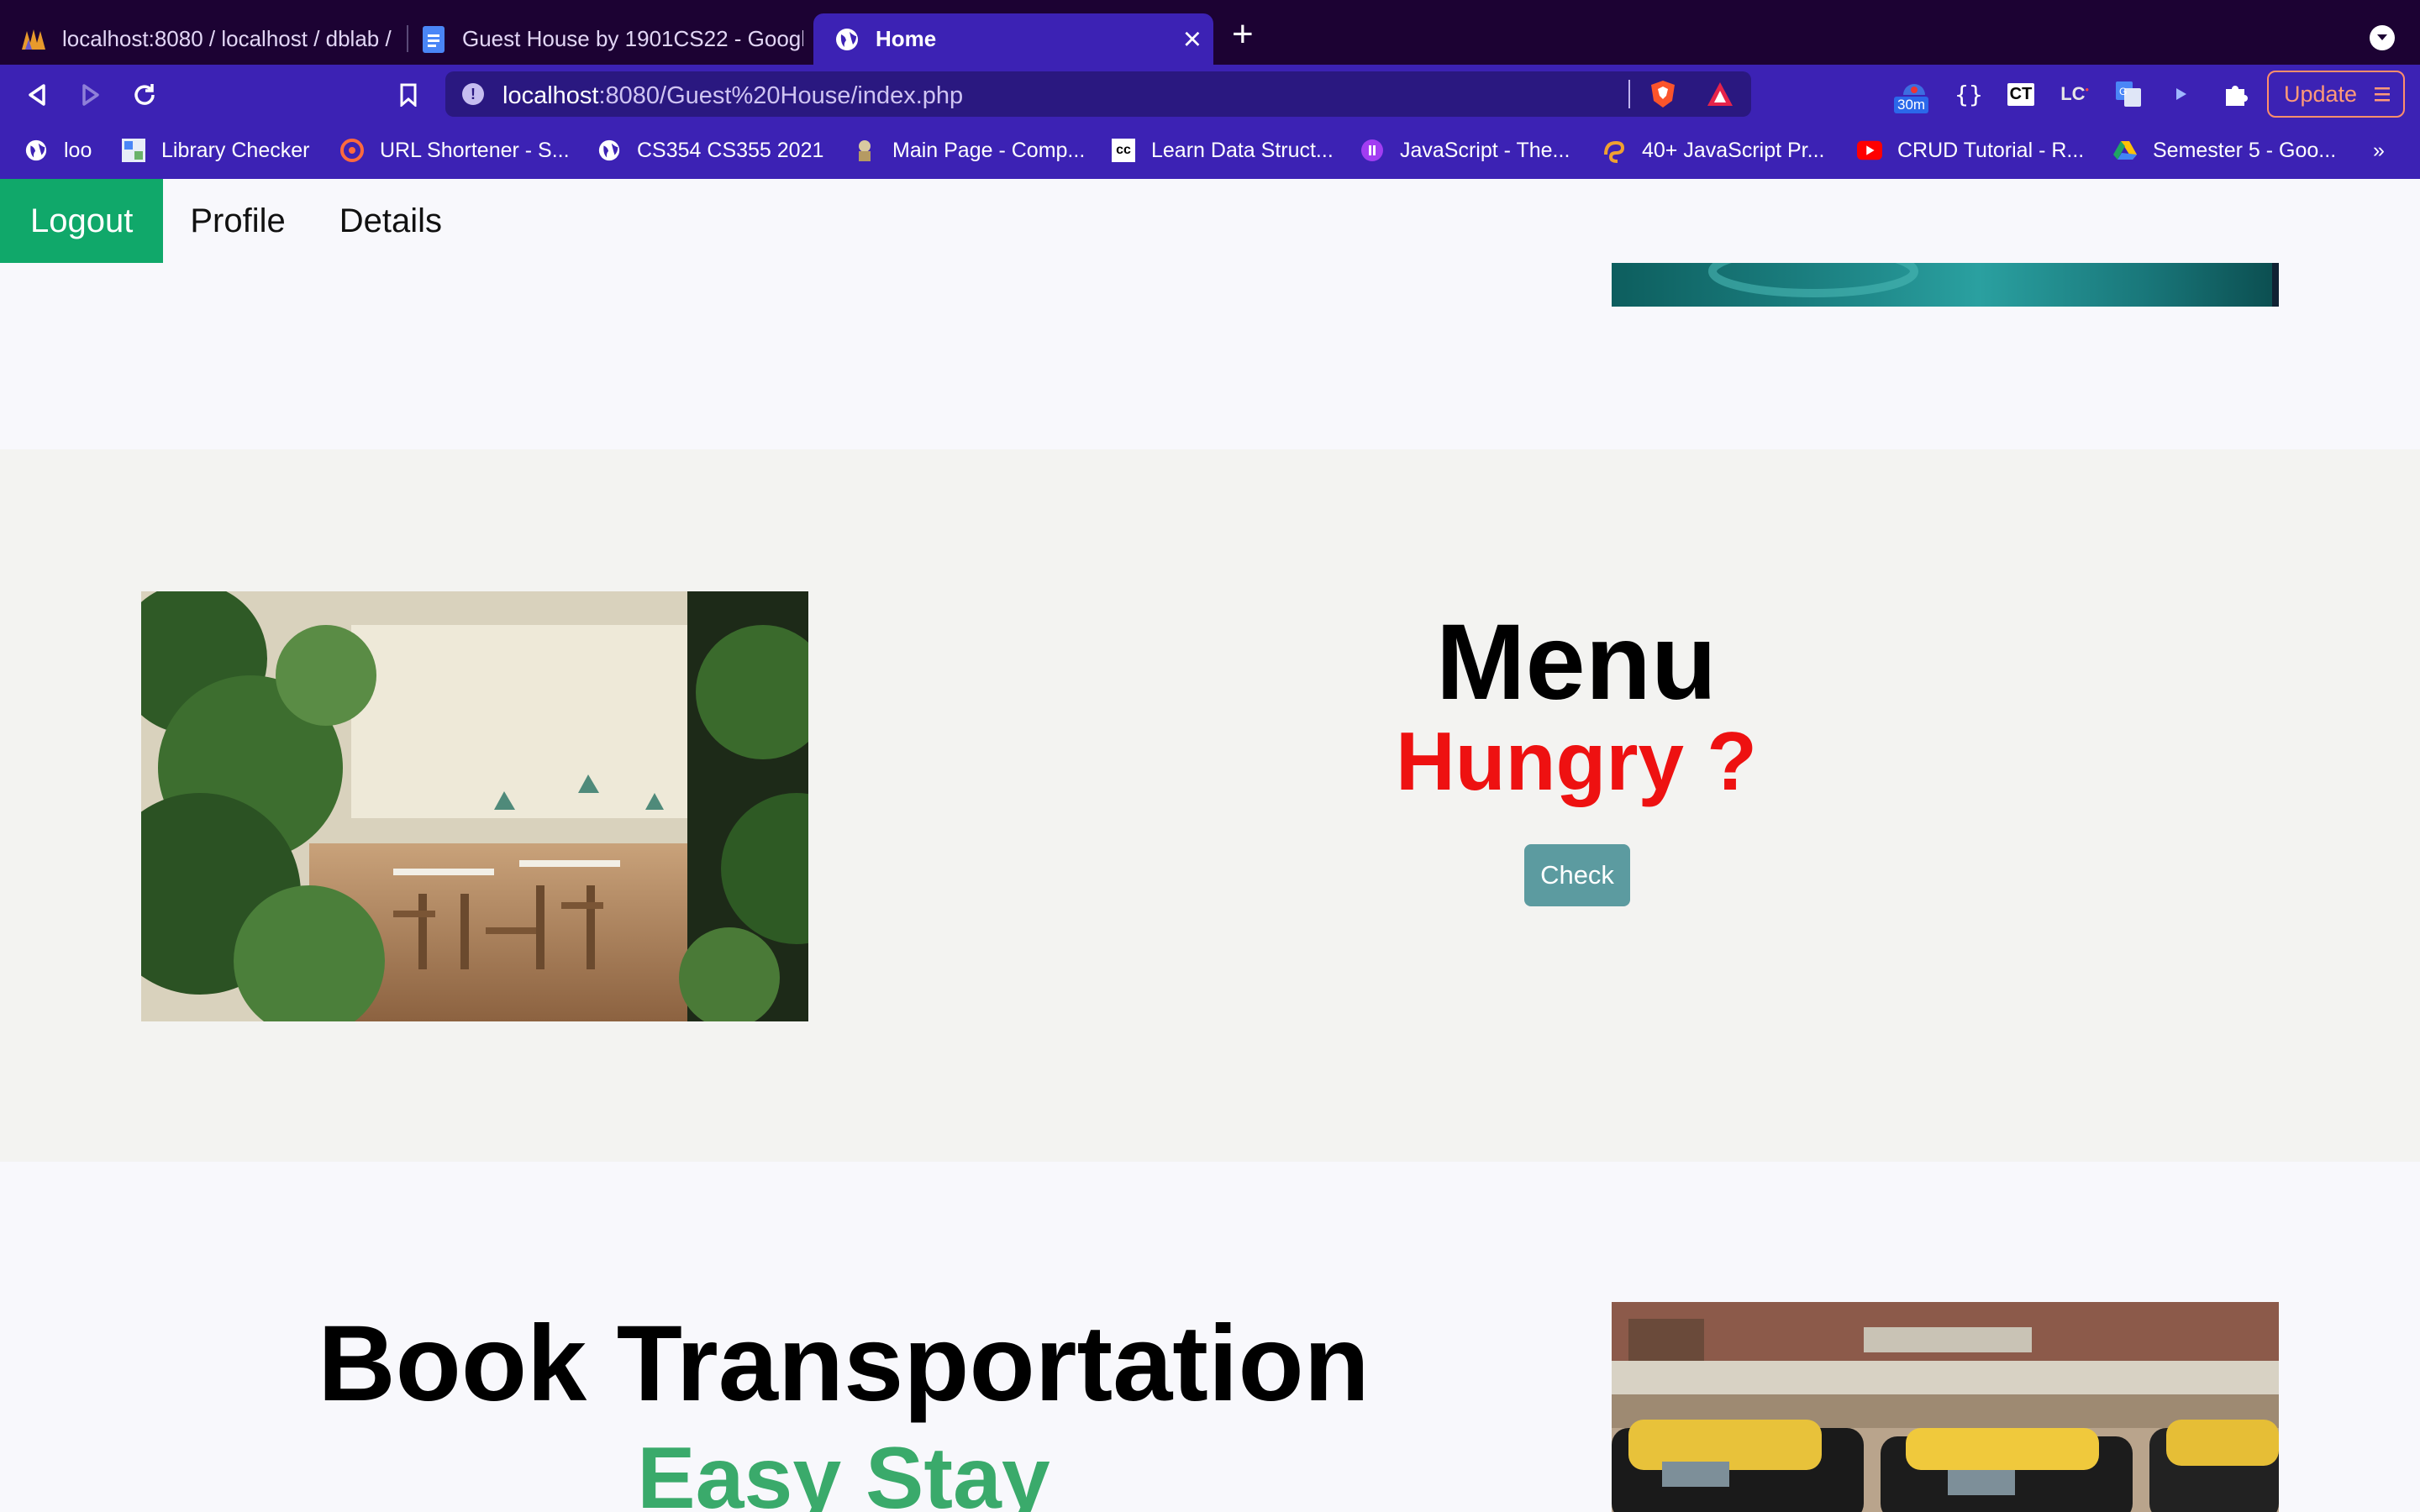 This screenshot has width=2420, height=1512. What do you see at coordinates (1098, 94) in the screenshot?
I see `address-bar: ! localhost:8080/Guest%20House/index.php` at bounding box center [1098, 94].